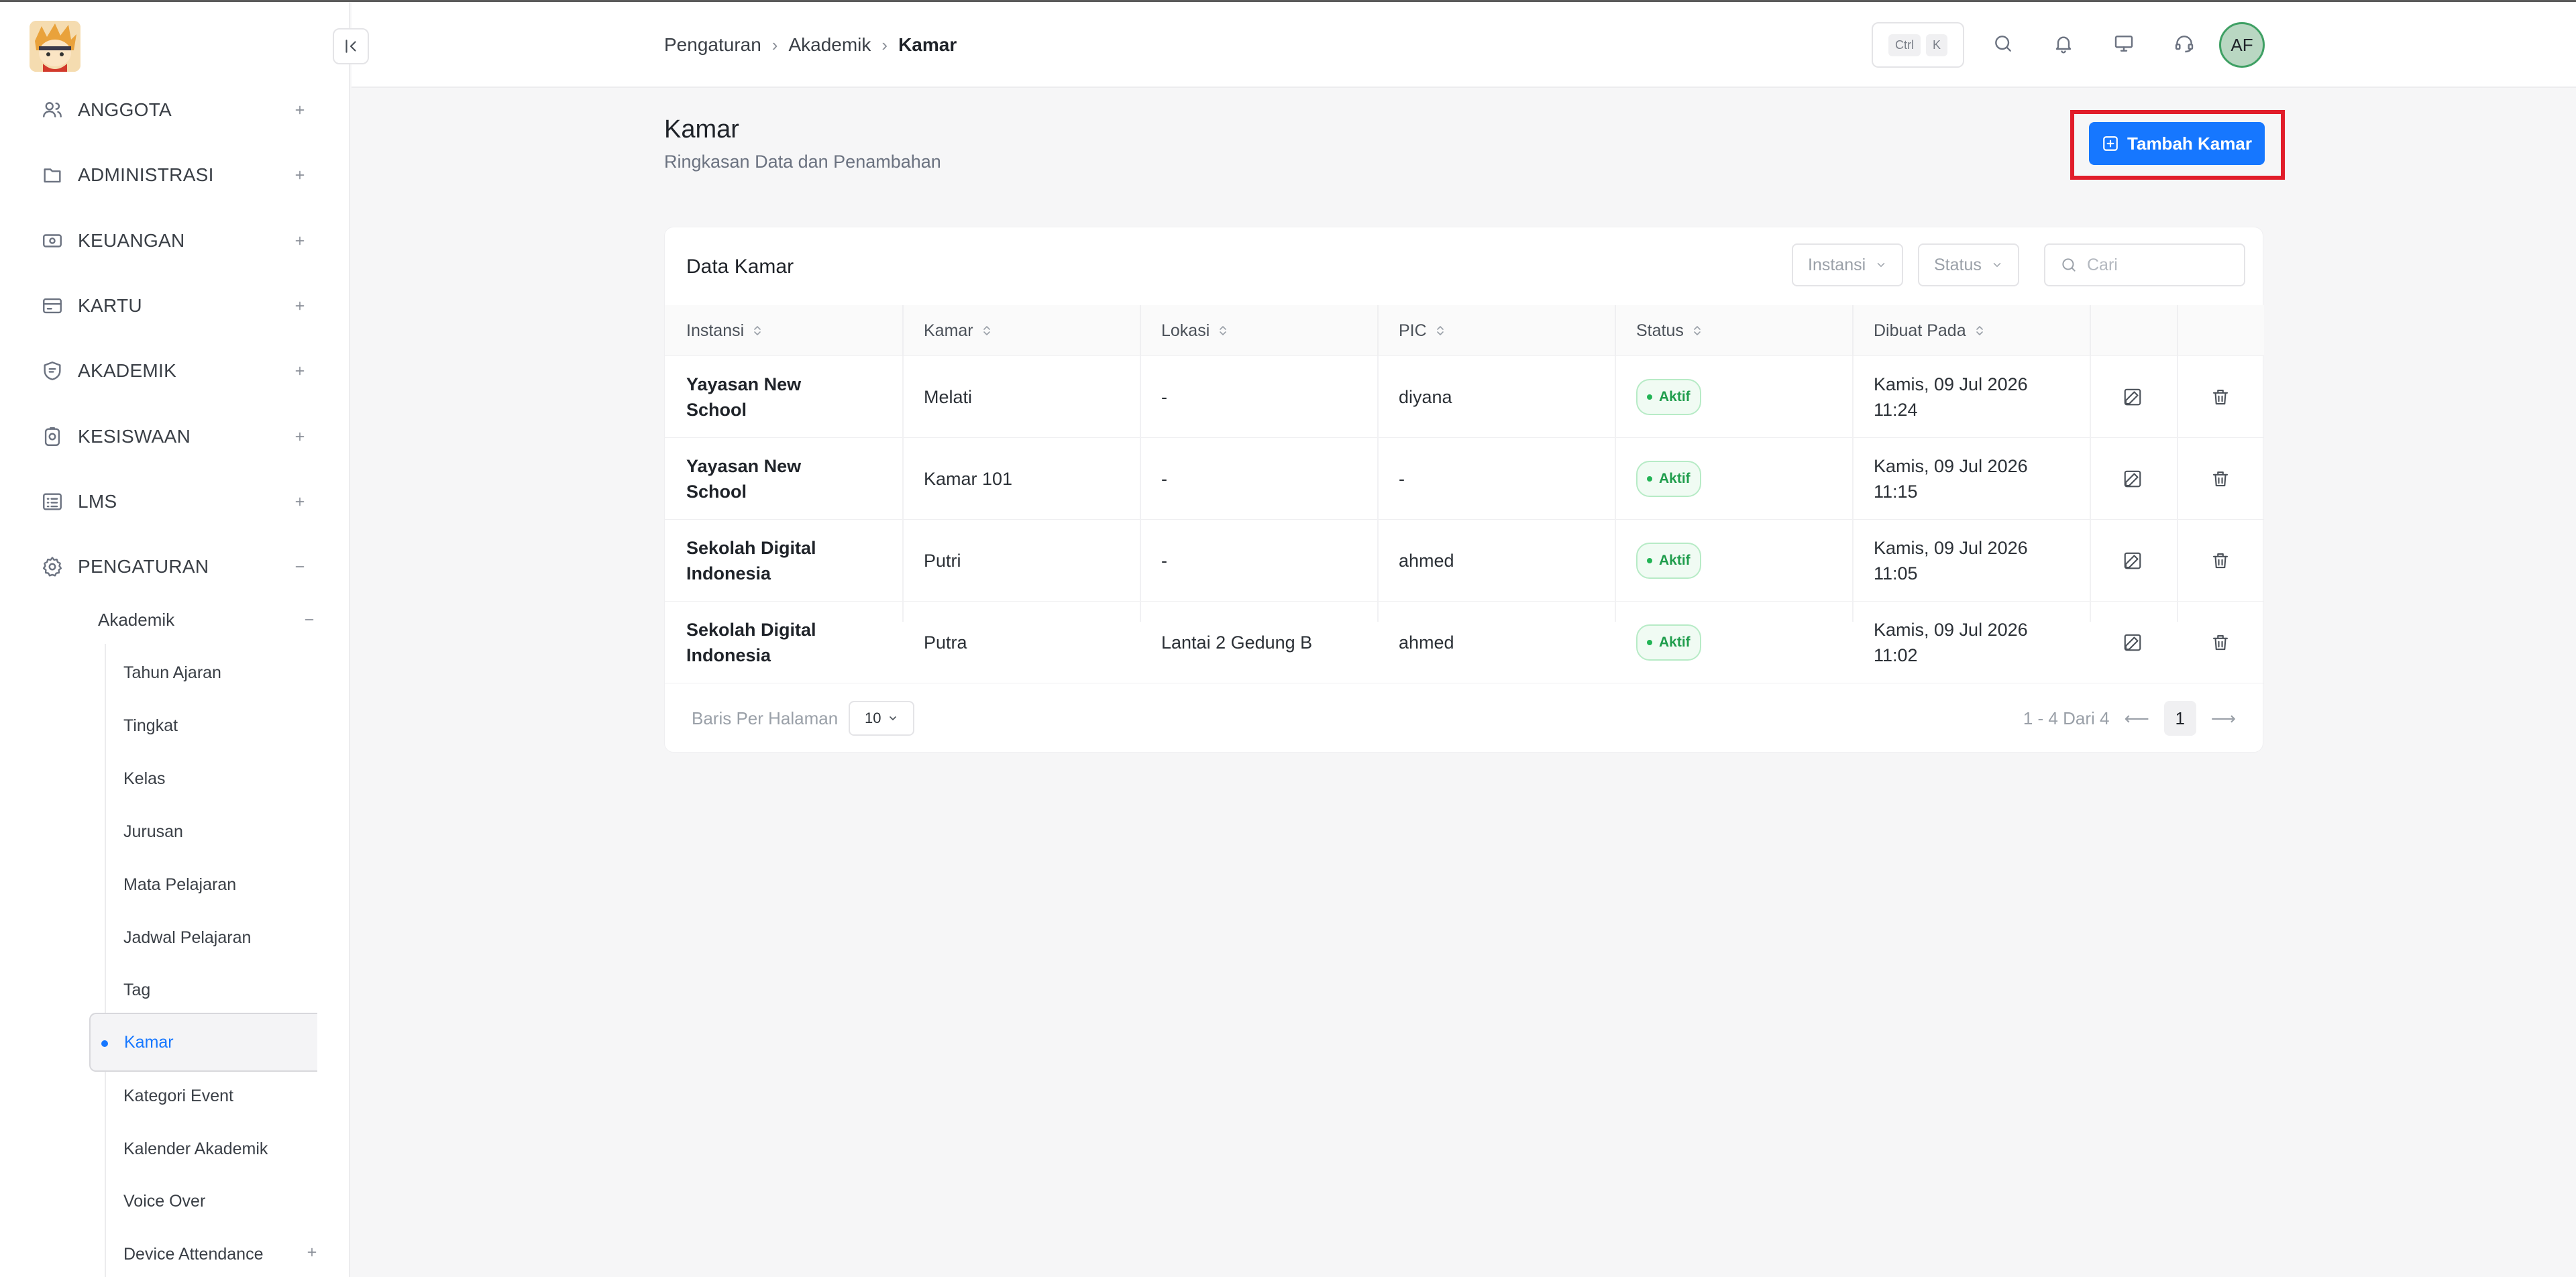  Describe the element at coordinates (174, 306) in the screenshot. I see `sidebar-item-kartu: KARTU` at that location.